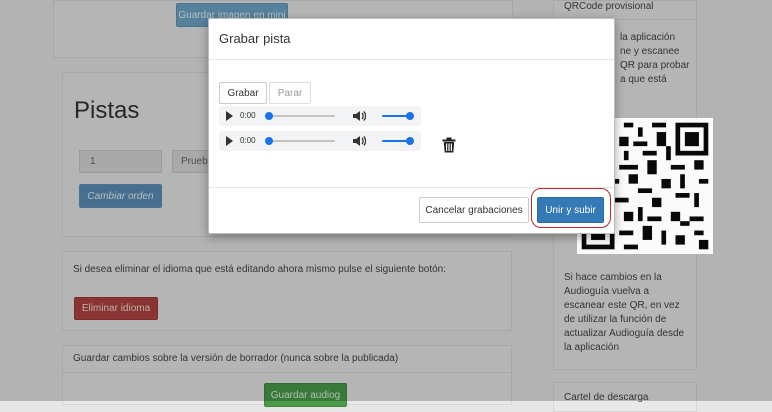 This screenshot has width=772, height=412. What do you see at coordinates (411, 210) in the screenshot?
I see `modal-footer: Cancelar grabaciones Unir y subir` at bounding box center [411, 210].